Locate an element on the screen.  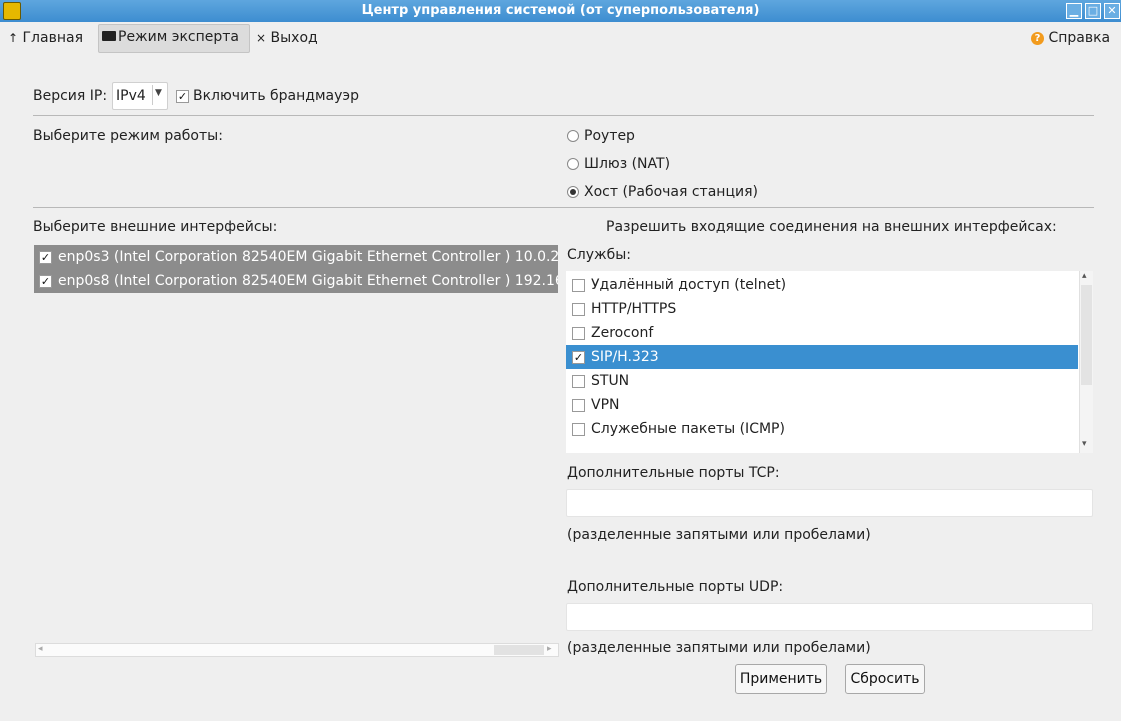
home-button: ↑ Главная is located at coordinates (45, 38).